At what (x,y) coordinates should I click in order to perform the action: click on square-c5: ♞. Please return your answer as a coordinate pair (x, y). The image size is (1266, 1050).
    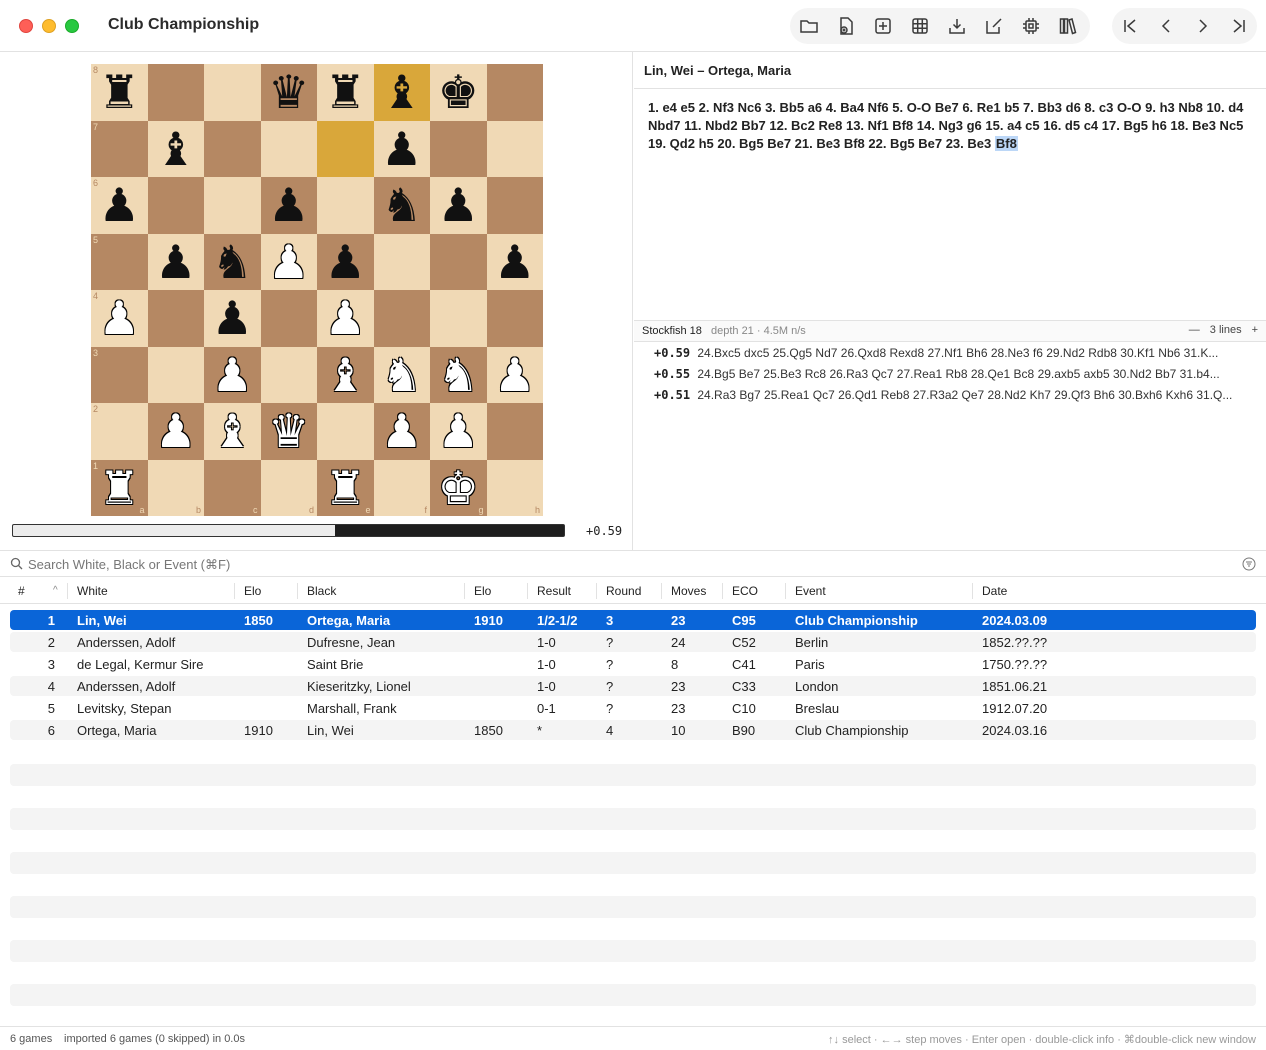
    Looking at the image, I should click on (232, 261).